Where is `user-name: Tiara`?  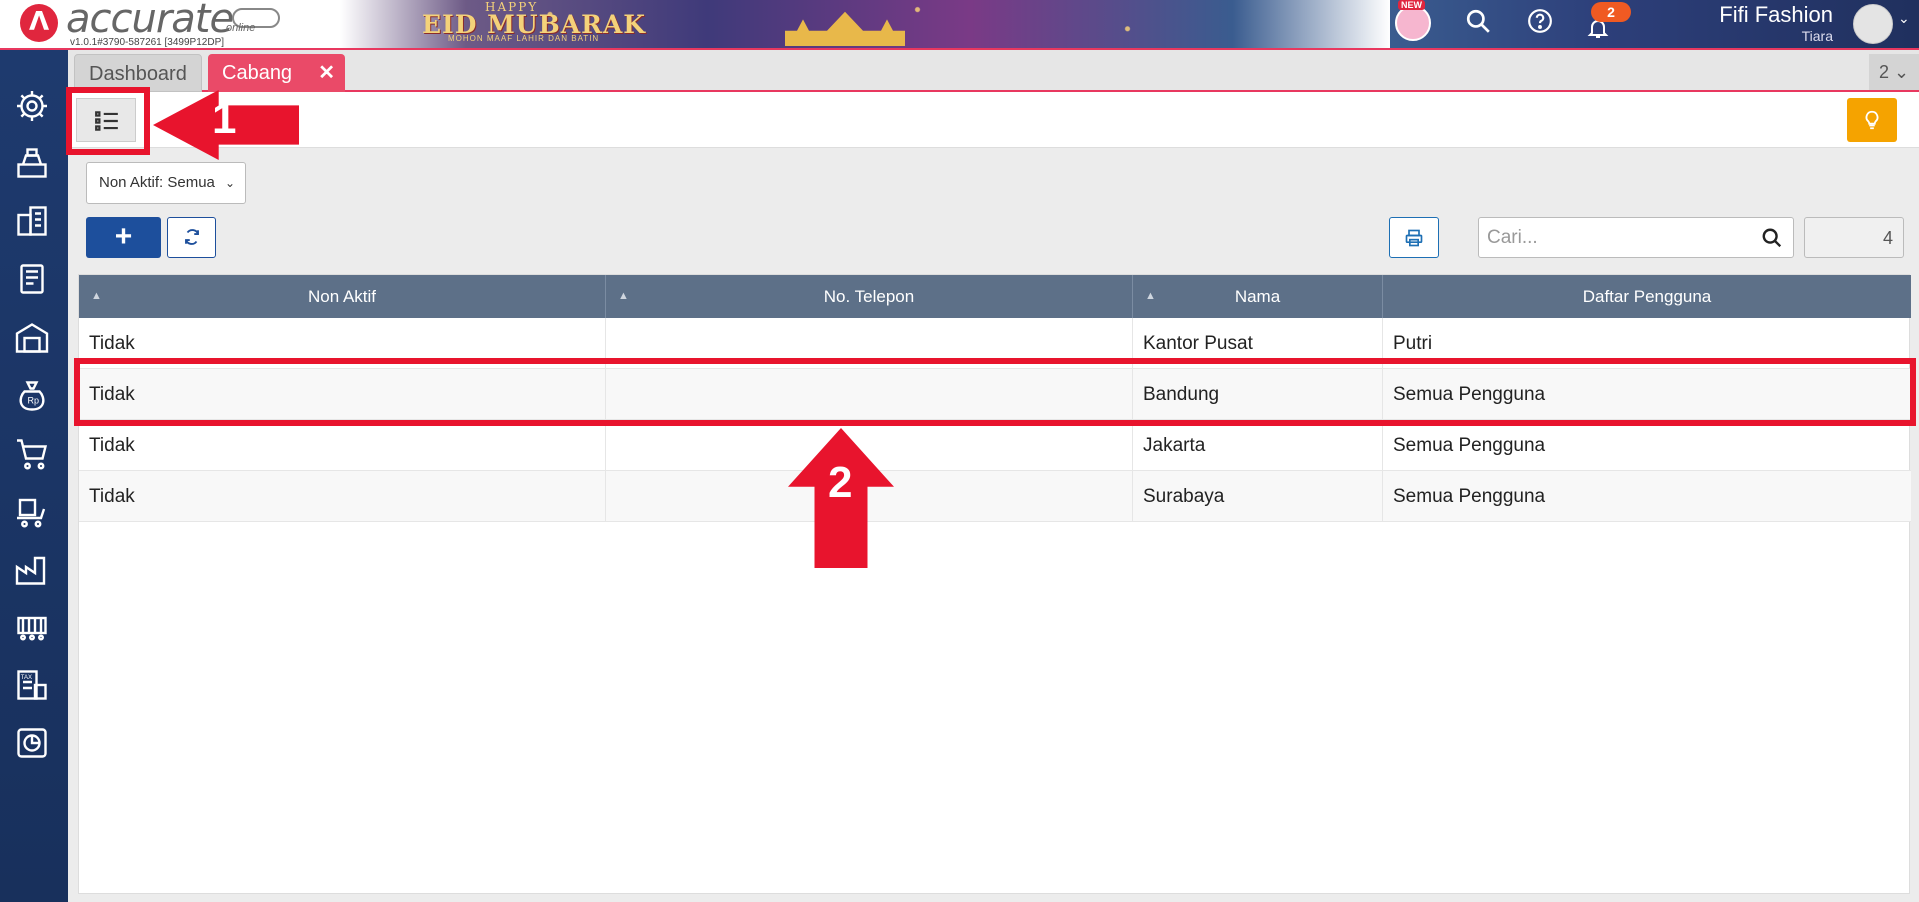
user-name: Tiara is located at coordinates (1817, 36).